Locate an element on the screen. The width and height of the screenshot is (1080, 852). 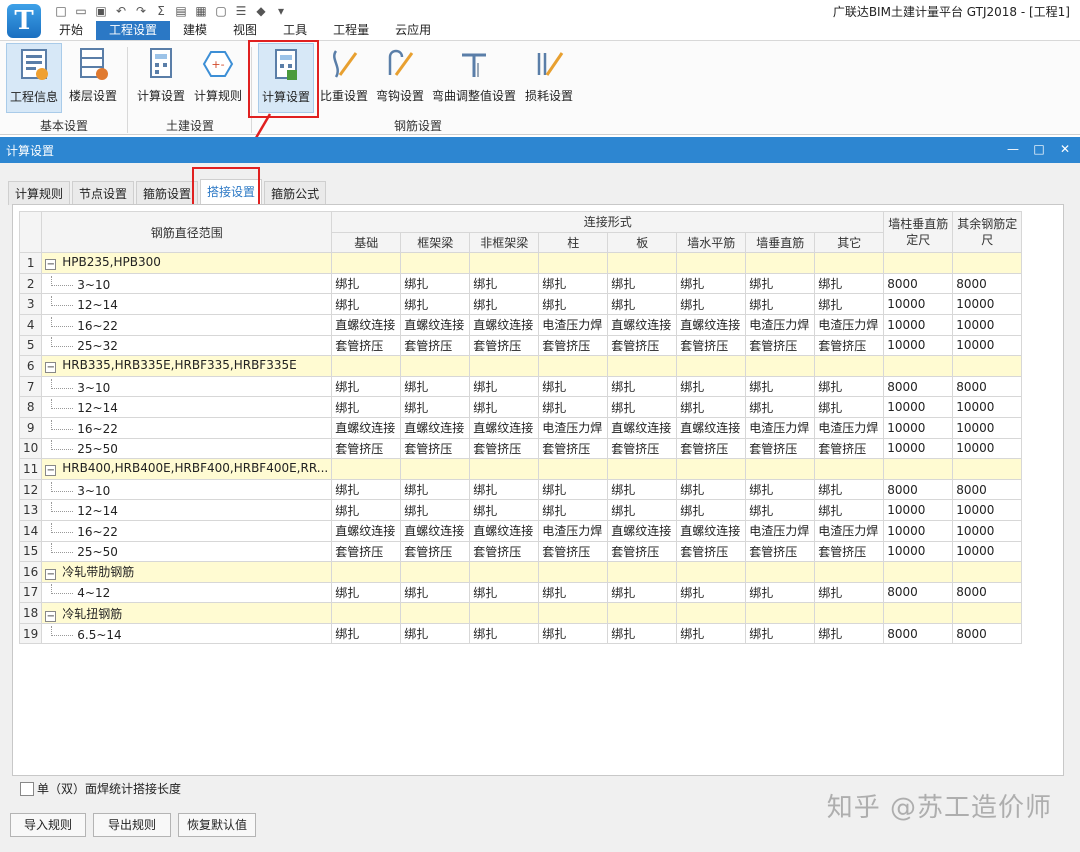
table-row: 13 12~14 绑扎 绑扎 绑扎 绑扎 绑扎 绑扎 绑扎 绑扎 10000 10000 is located at coordinates (520, 510).